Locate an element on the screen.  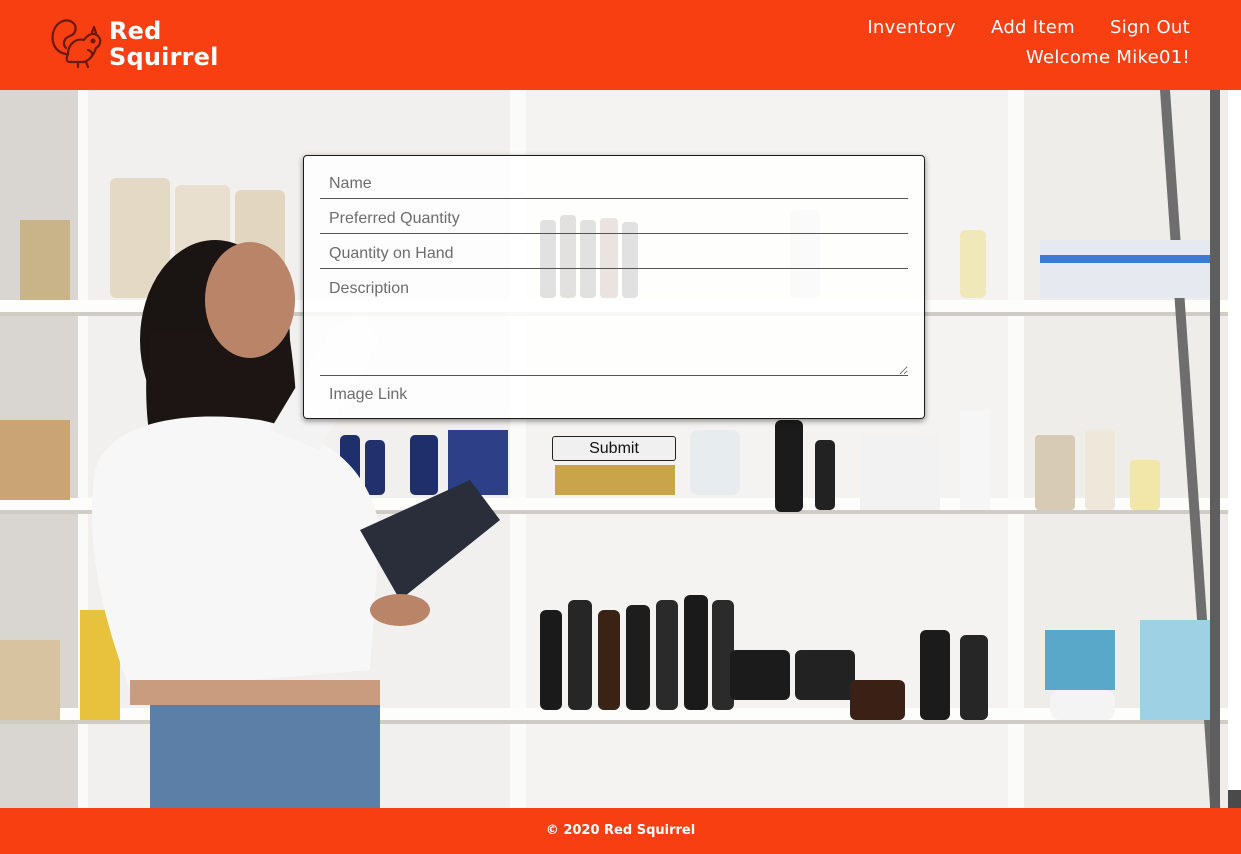
page-edge is located at coordinates (1234, 440).